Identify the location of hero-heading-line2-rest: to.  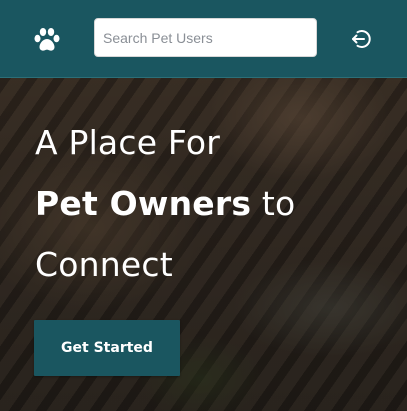
(273, 203).